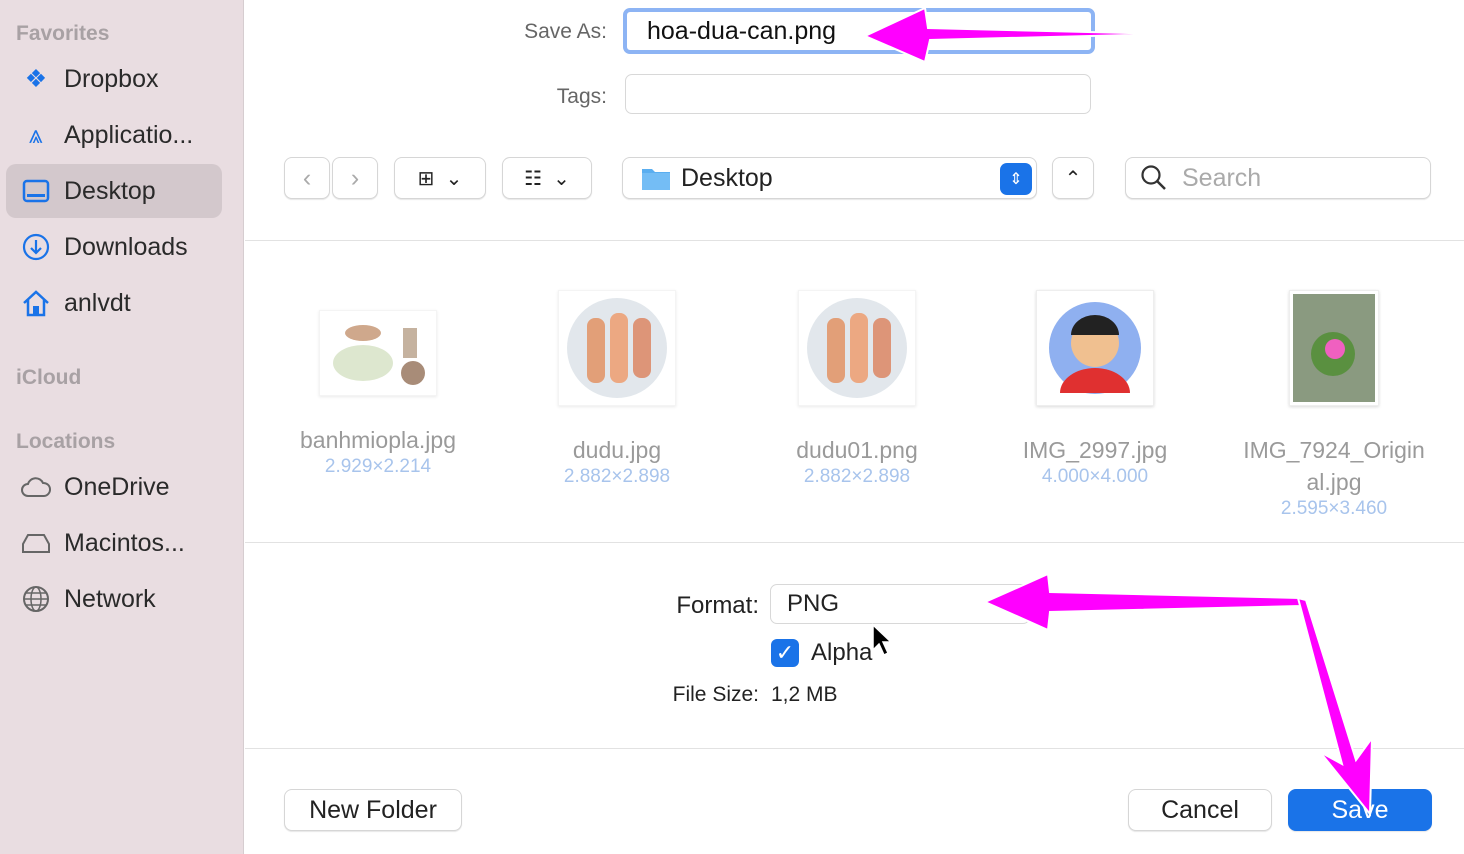 Image resolution: width=1464 pixels, height=854 pixels. What do you see at coordinates (114, 79) in the screenshot?
I see `sidebar-item-dropbox: ❖ Dropbox` at bounding box center [114, 79].